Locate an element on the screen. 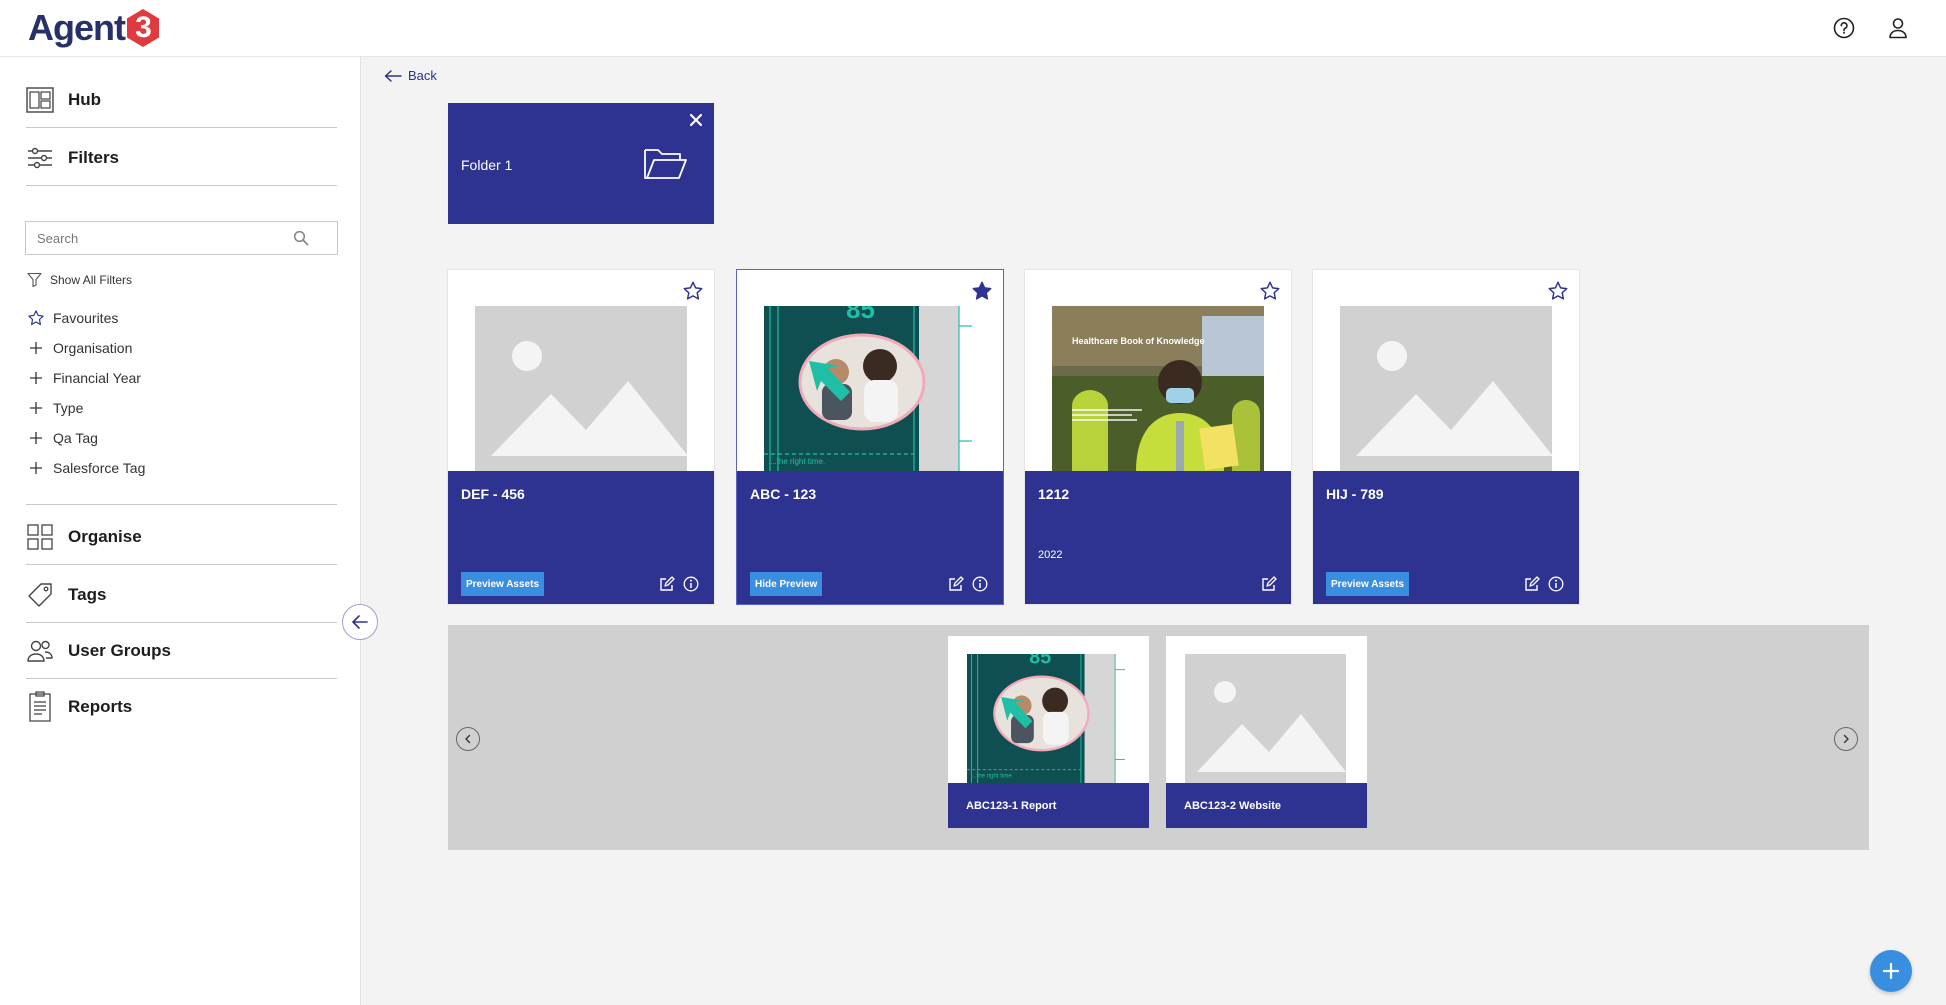  asset-title: DEF - 456 is located at coordinates (493, 494).